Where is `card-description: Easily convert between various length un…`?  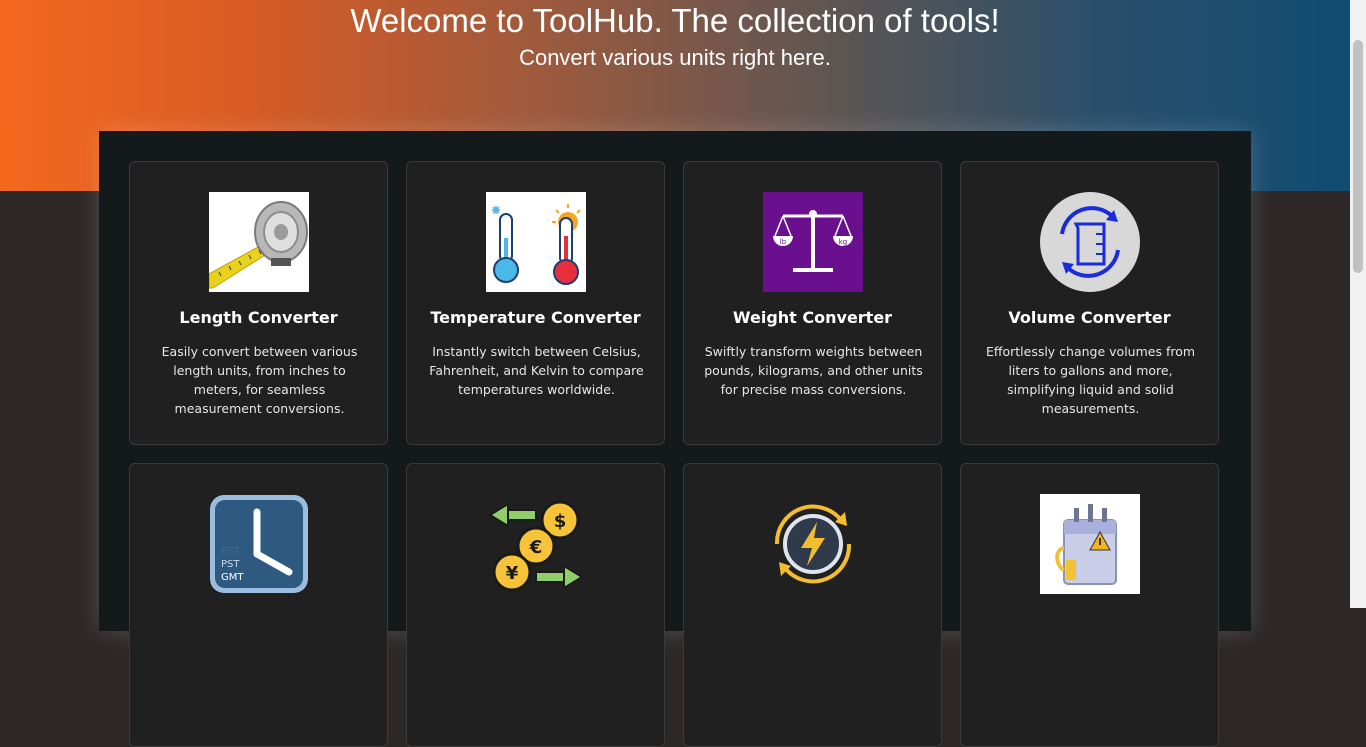
card-description: Easily convert between various length un… is located at coordinates (259, 380).